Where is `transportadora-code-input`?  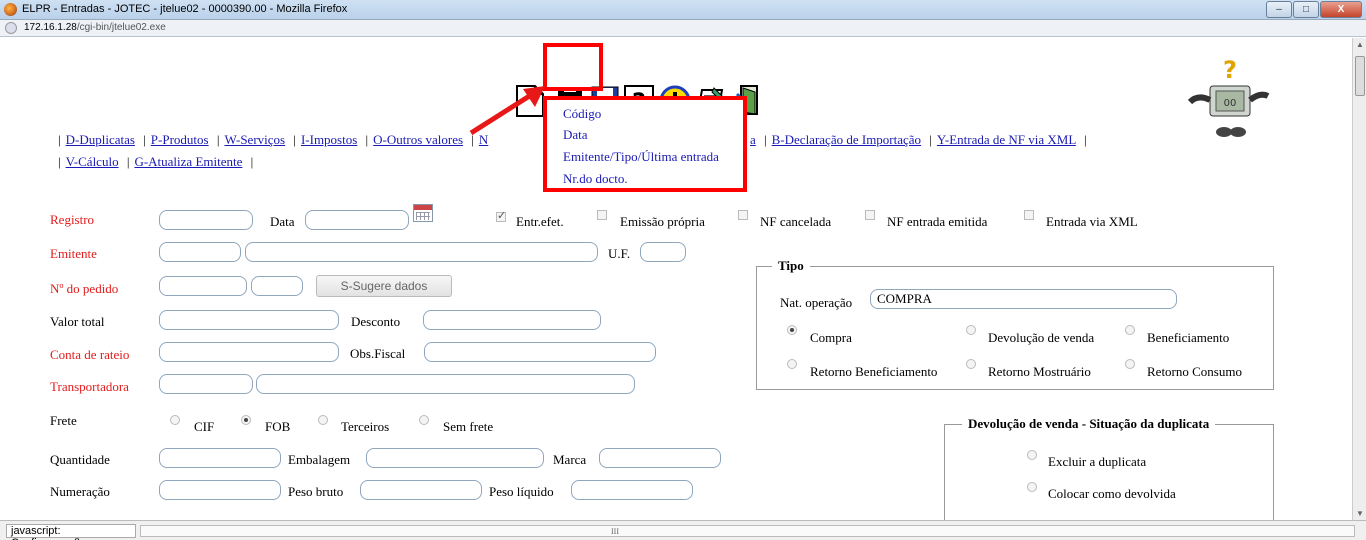
transportadora-code-input is located at coordinates (206, 384).